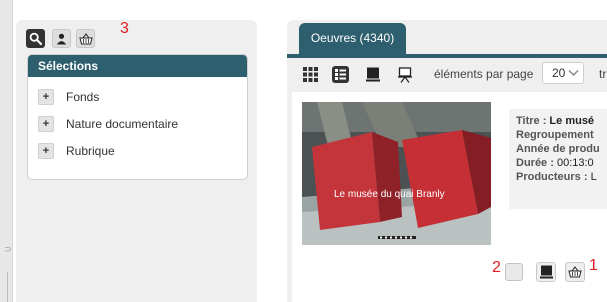 The image size is (607, 302). I want to click on grid-view-icon, so click(310, 74).